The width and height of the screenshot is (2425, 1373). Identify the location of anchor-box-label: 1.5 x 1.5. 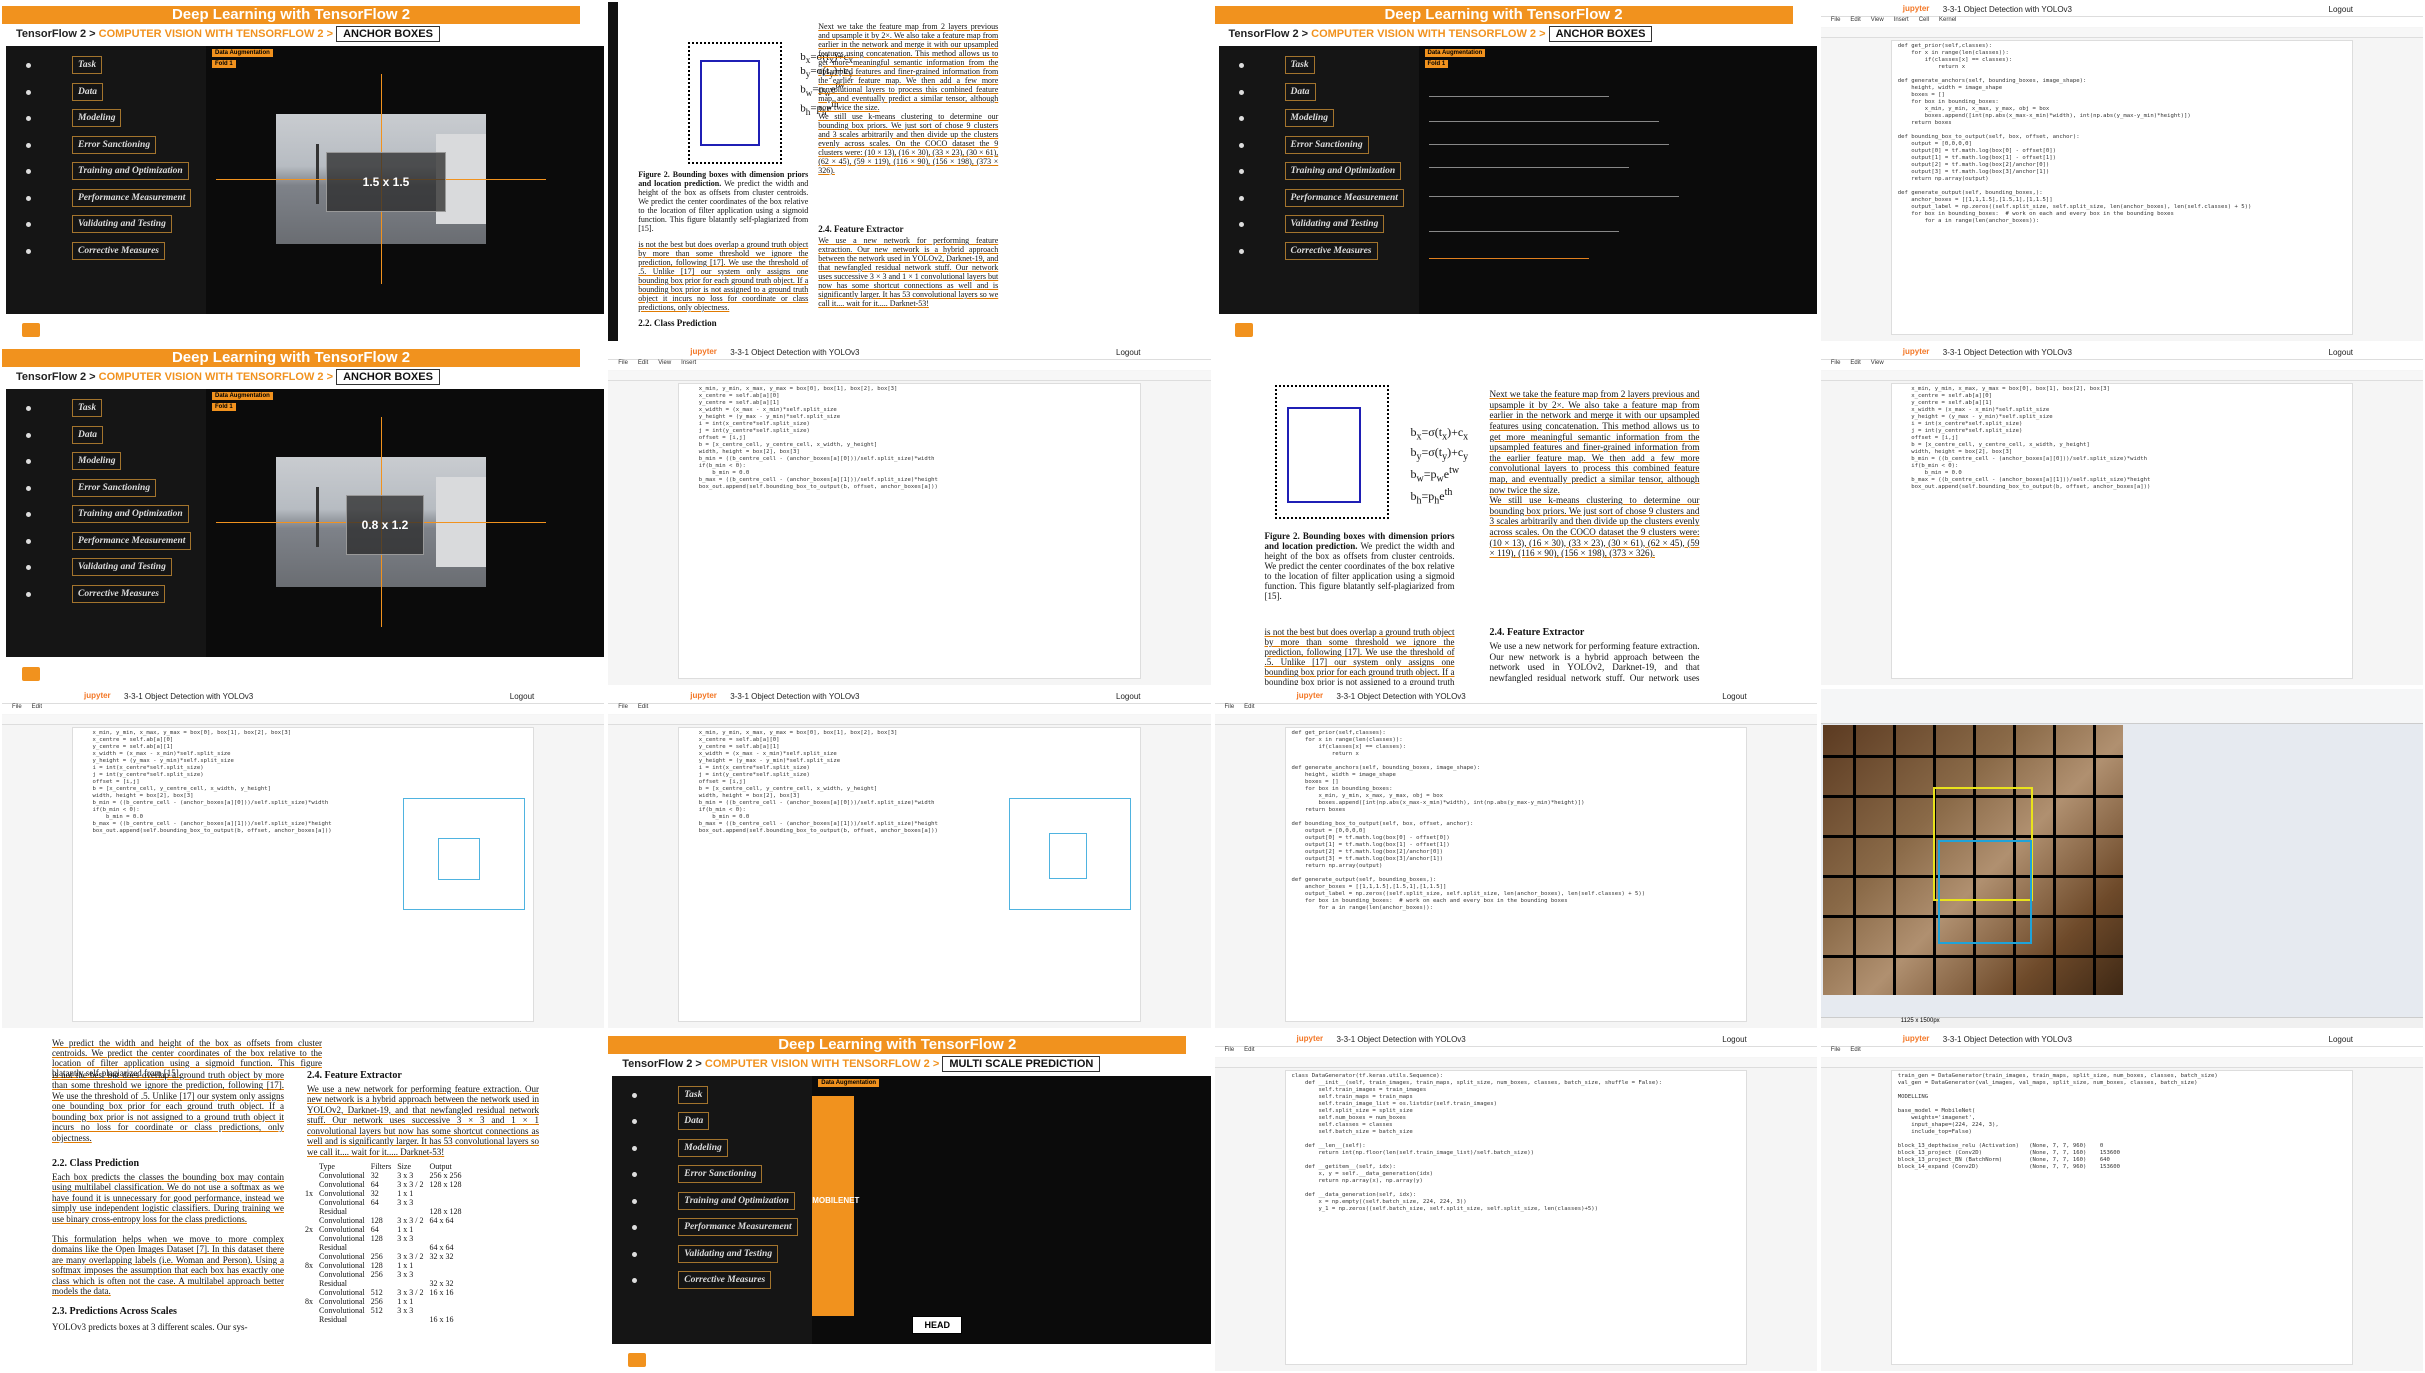
(386, 182).